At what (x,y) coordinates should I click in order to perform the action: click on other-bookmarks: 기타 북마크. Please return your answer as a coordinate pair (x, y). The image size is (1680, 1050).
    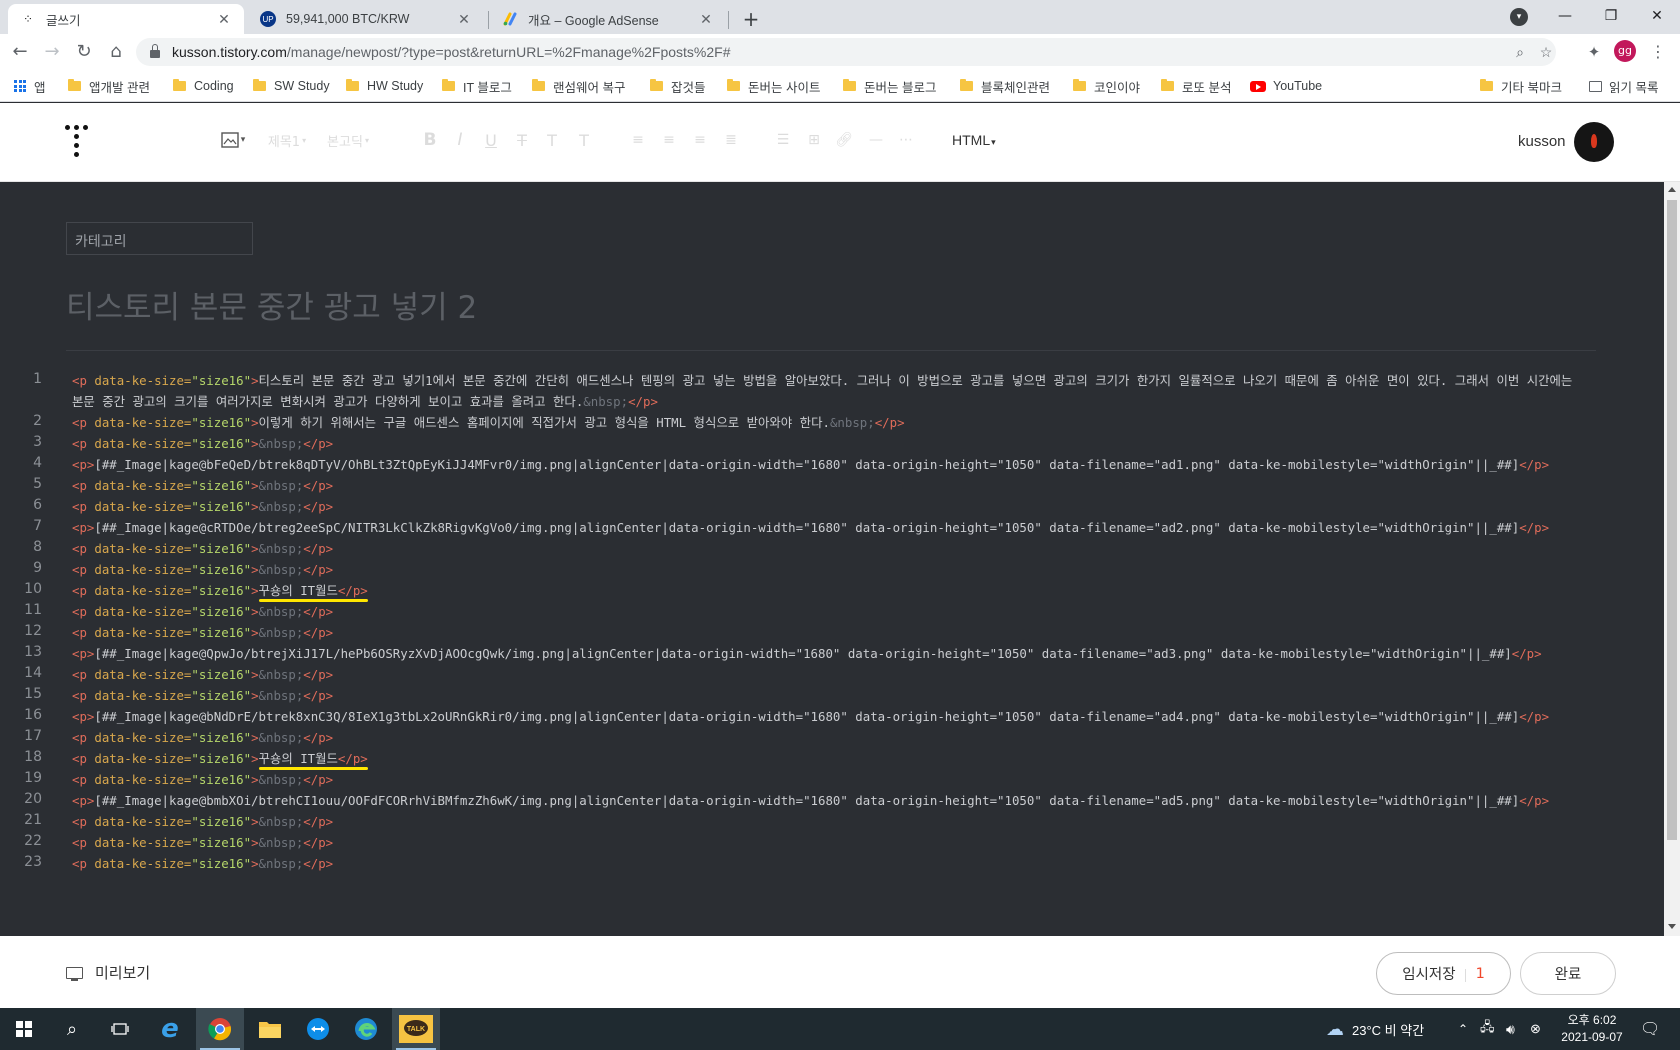
    Looking at the image, I should click on (1521, 86).